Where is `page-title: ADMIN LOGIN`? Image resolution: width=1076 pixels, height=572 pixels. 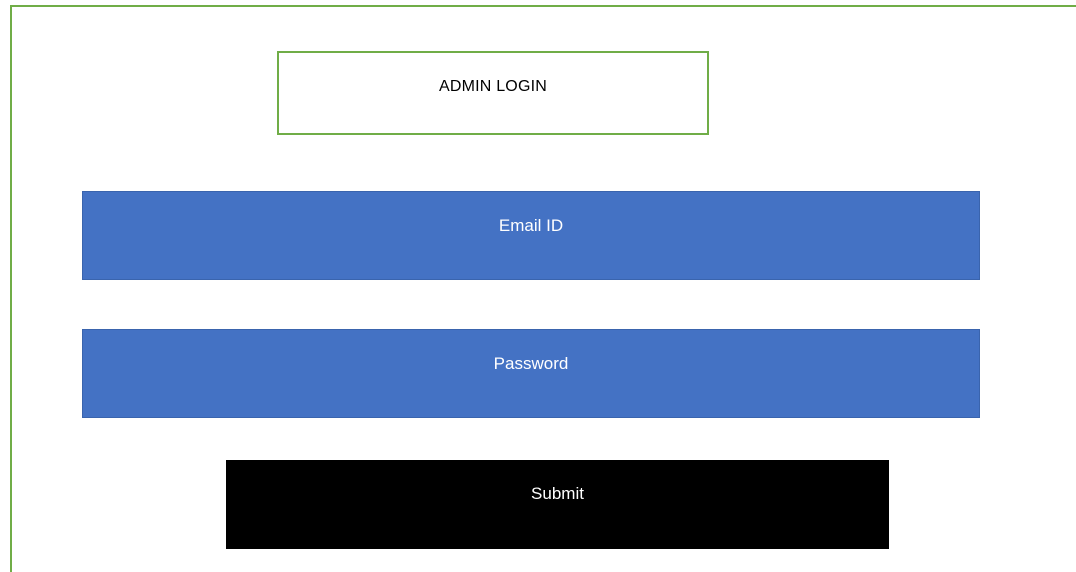
page-title: ADMIN LOGIN is located at coordinates (493, 86).